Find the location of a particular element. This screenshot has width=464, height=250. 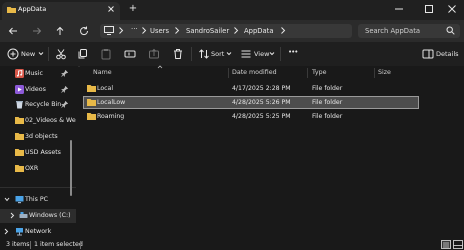

sidebar-item-network: Network is located at coordinates (38, 232).